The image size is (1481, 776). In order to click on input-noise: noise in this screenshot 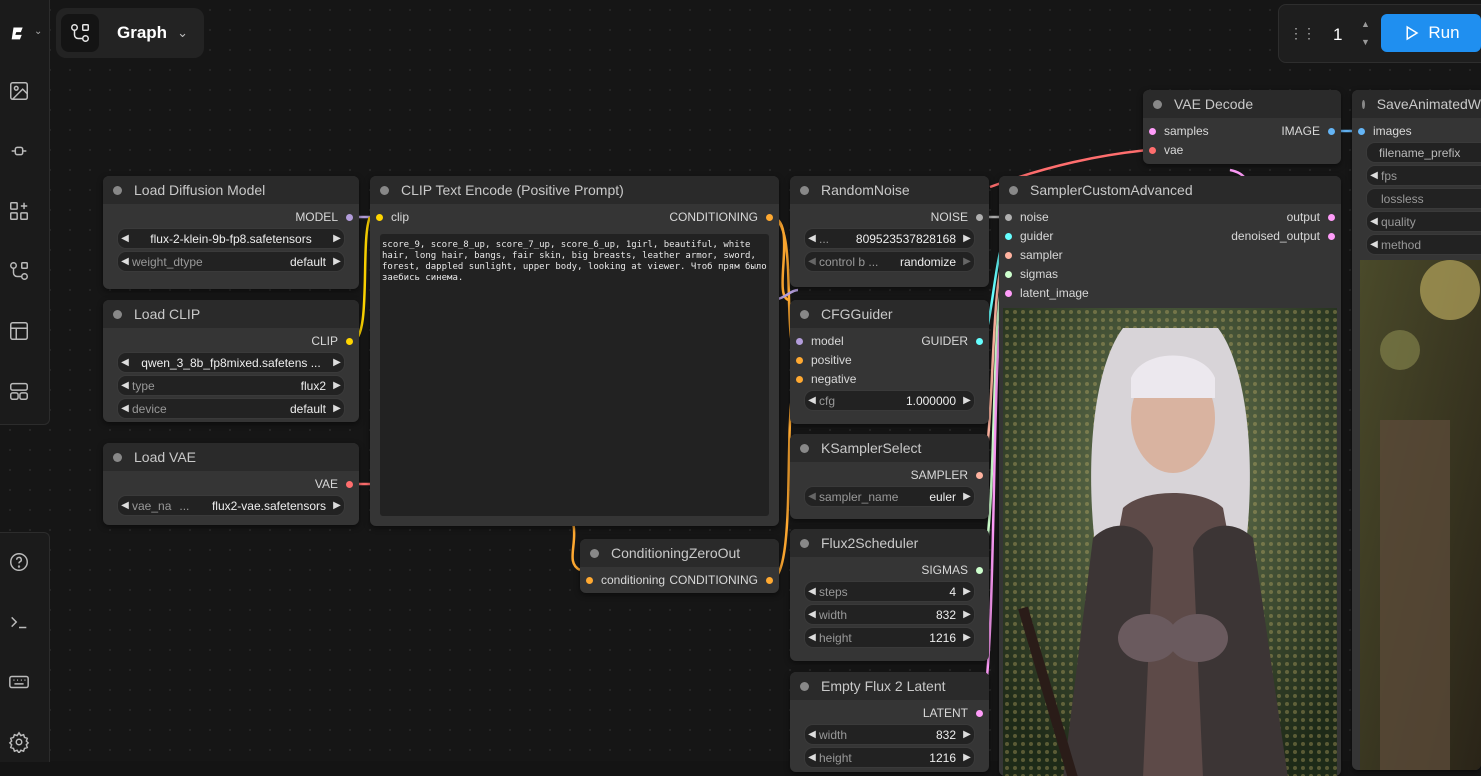, I will do `click(1024, 217)`.